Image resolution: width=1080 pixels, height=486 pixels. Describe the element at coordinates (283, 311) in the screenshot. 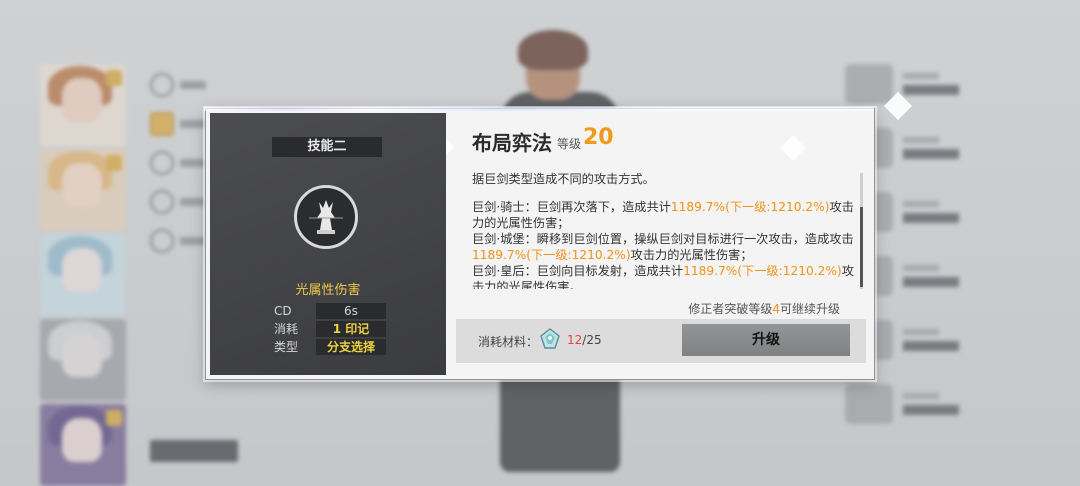

I see `stat-key: CD` at that location.